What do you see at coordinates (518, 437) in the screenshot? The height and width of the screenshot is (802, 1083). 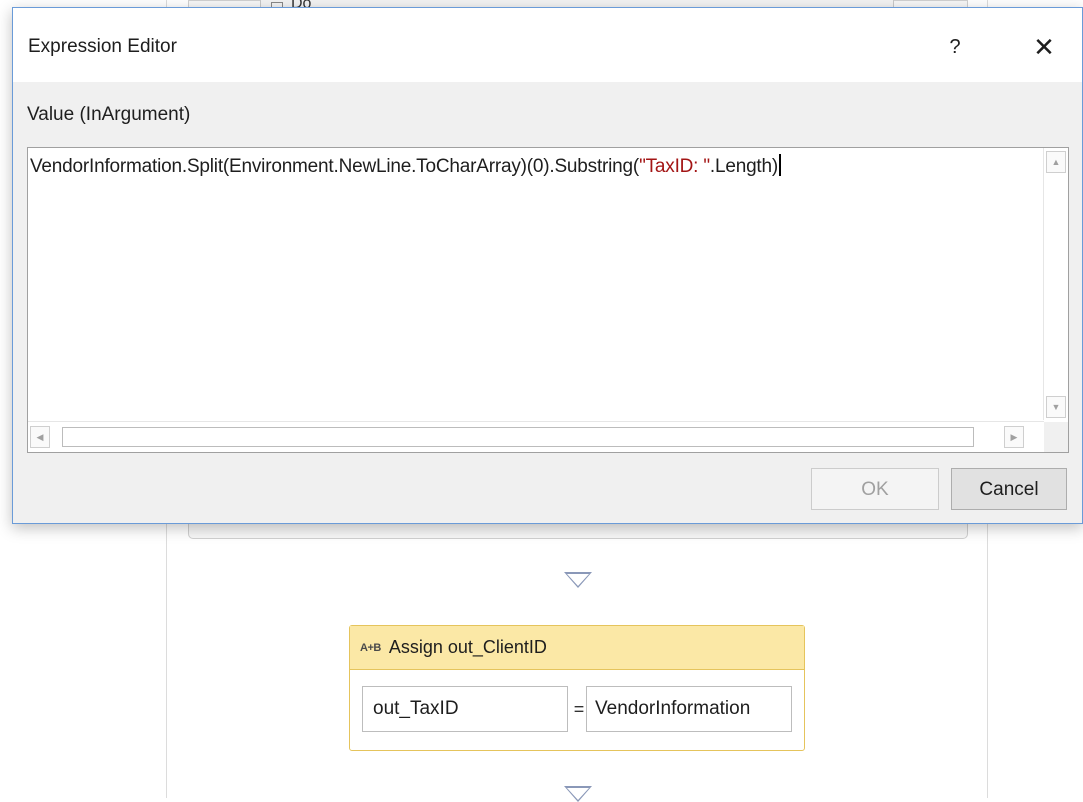 I see `horizontal-scroll-thumb` at bounding box center [518, 437].